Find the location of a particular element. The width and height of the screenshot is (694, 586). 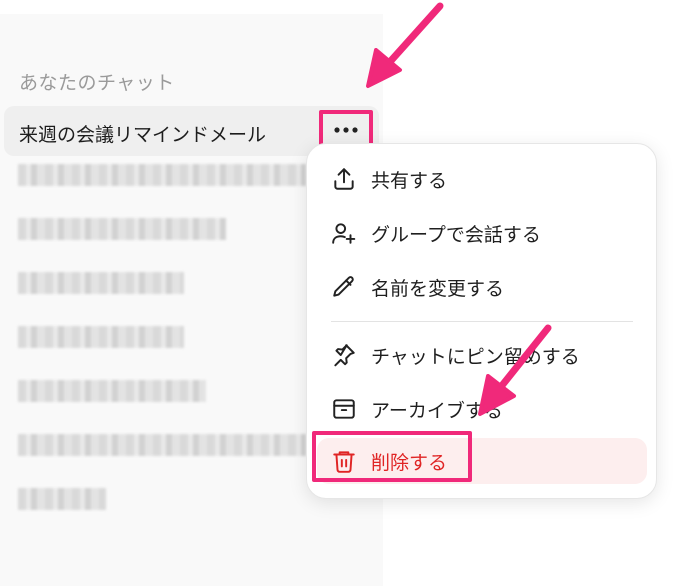

menu-item-label: グループで会話する is located at coordinates (456, 234).